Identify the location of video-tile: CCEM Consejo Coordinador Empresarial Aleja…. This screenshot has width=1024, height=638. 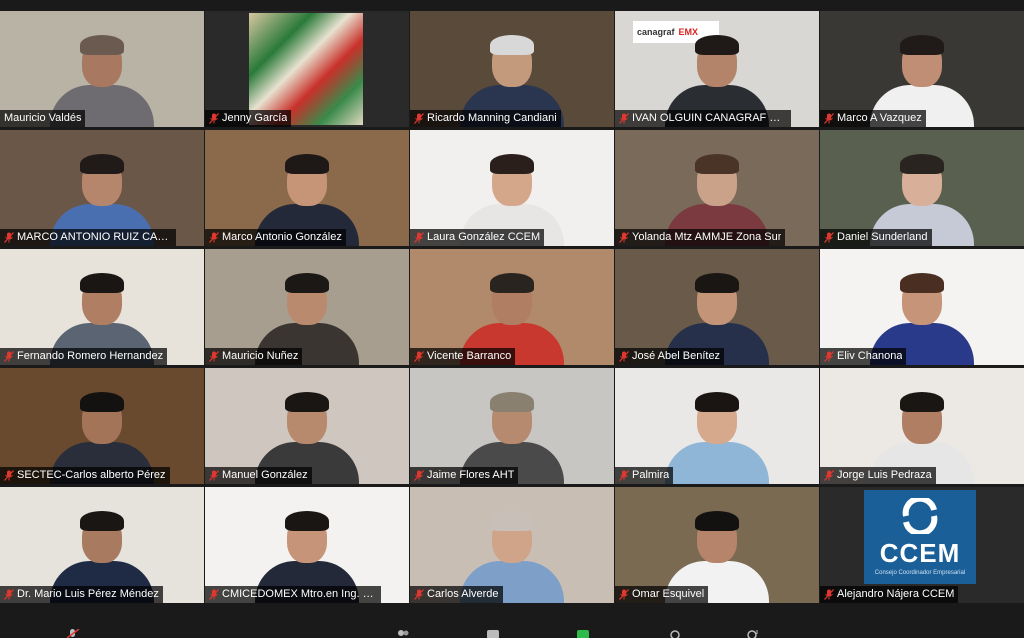
(922, 545).